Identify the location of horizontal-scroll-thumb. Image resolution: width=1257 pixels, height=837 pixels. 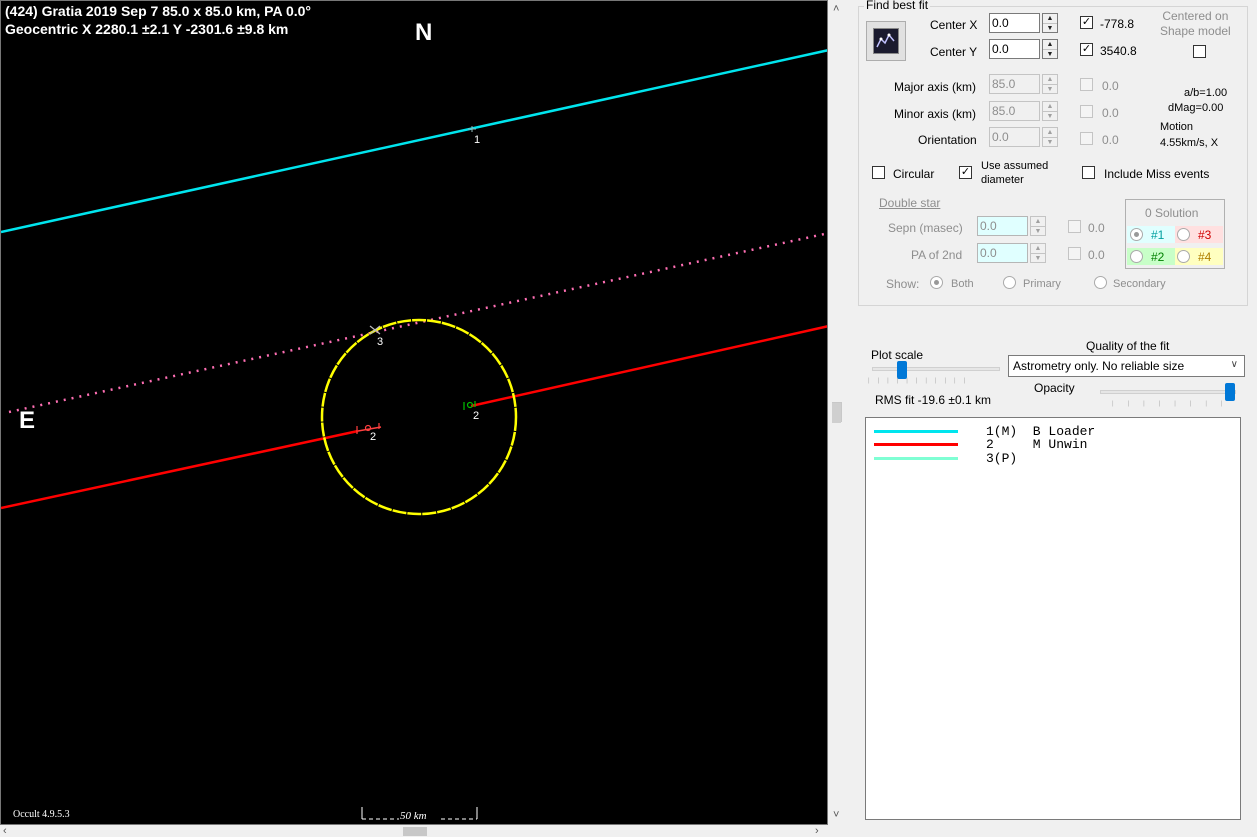
(415, 831).